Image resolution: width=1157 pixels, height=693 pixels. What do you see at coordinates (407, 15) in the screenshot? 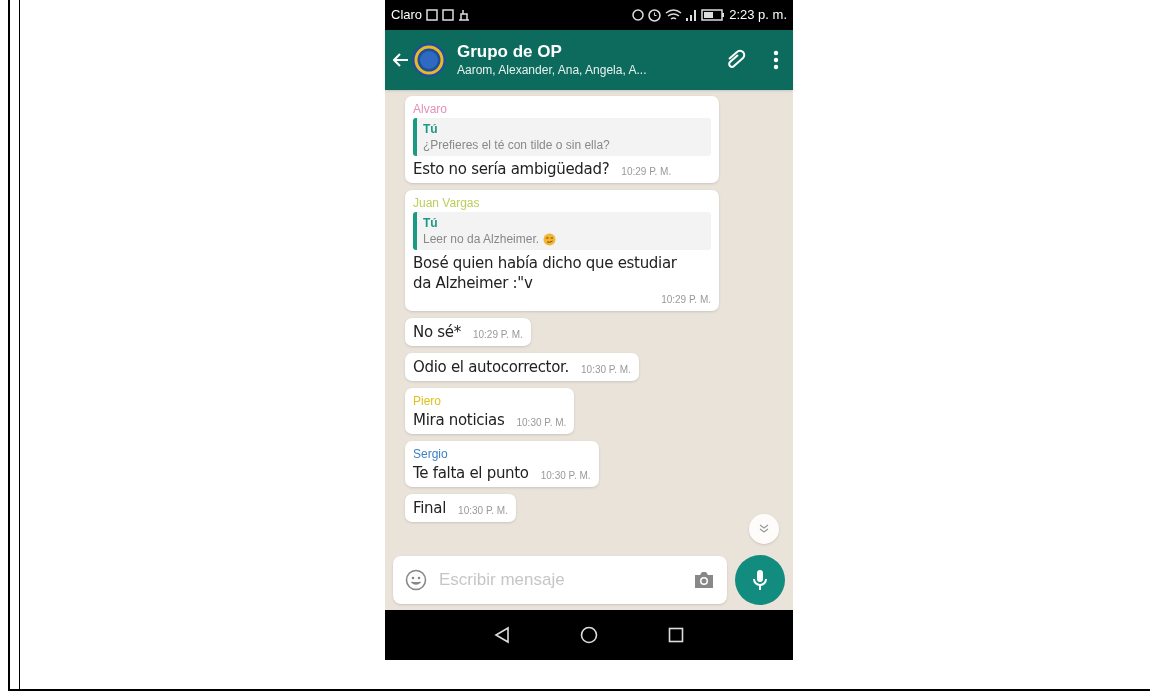
I see `carrier-name: Claro` at bounding box center [407, 15].